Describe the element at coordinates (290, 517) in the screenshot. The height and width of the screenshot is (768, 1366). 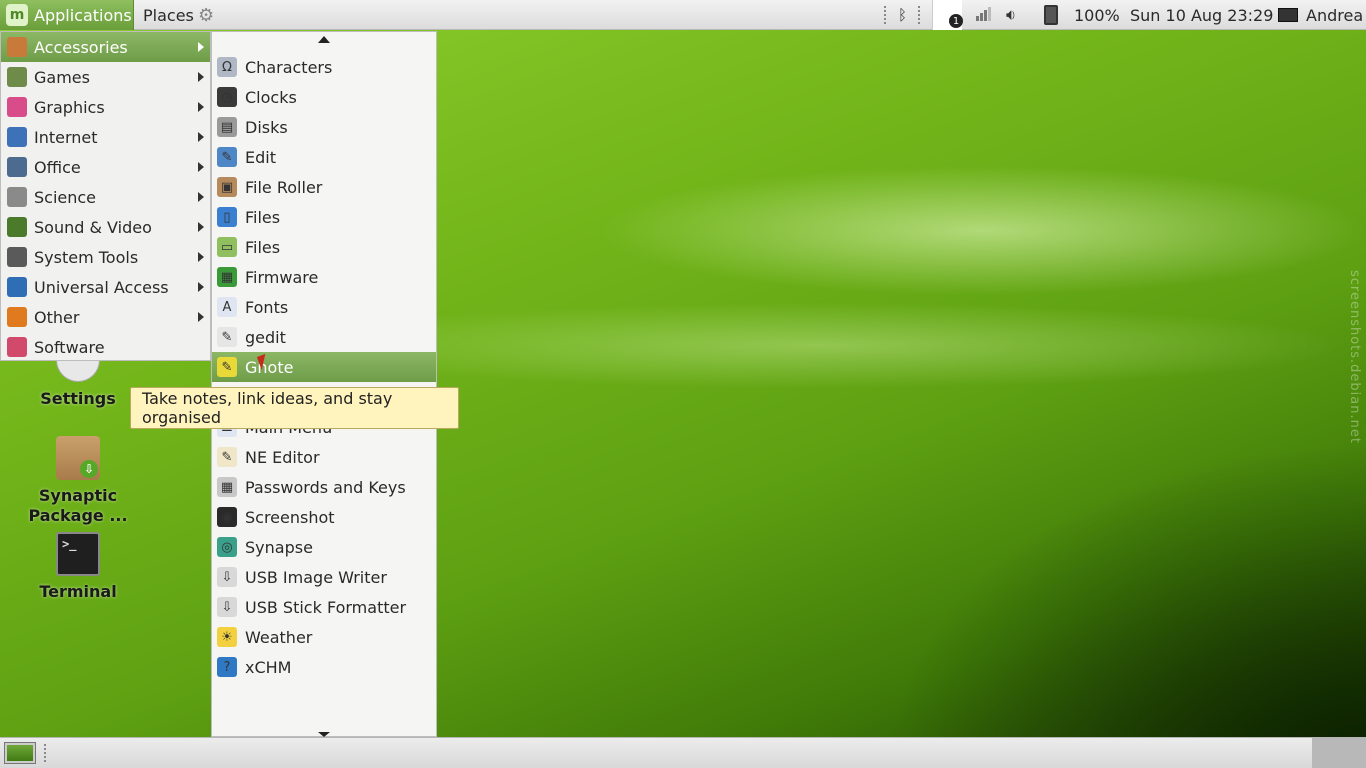
I see `menu-item-label: Screenshot` at that location.